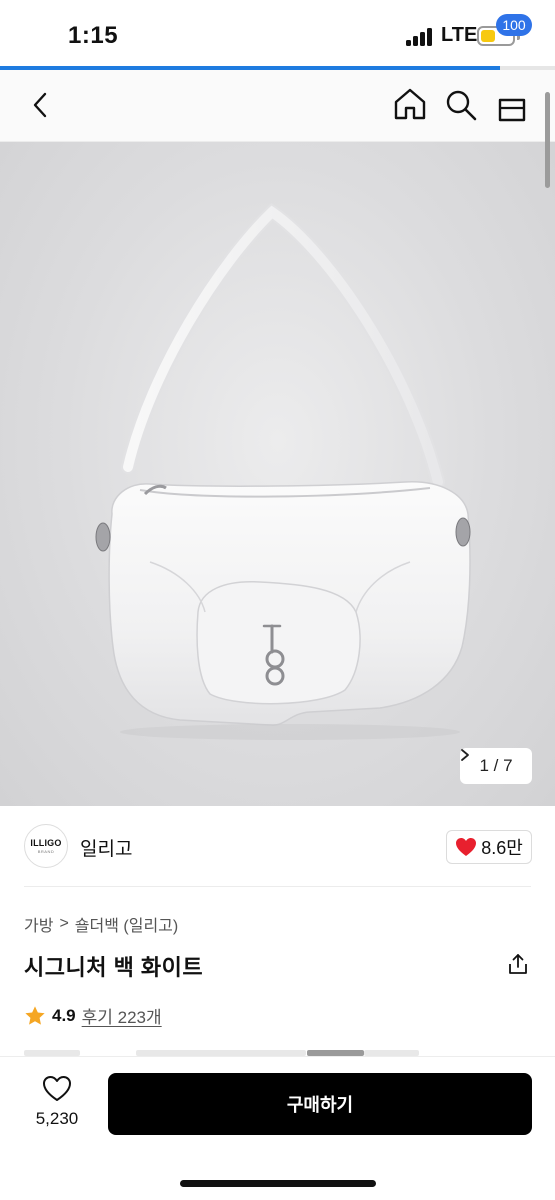 This screenshot has width=555, height=1200. Describe the element at coordinates (126, 924) in the screenshot. I see `breadcrumb-subcategory: 숄더백 (일리고)` at that location.